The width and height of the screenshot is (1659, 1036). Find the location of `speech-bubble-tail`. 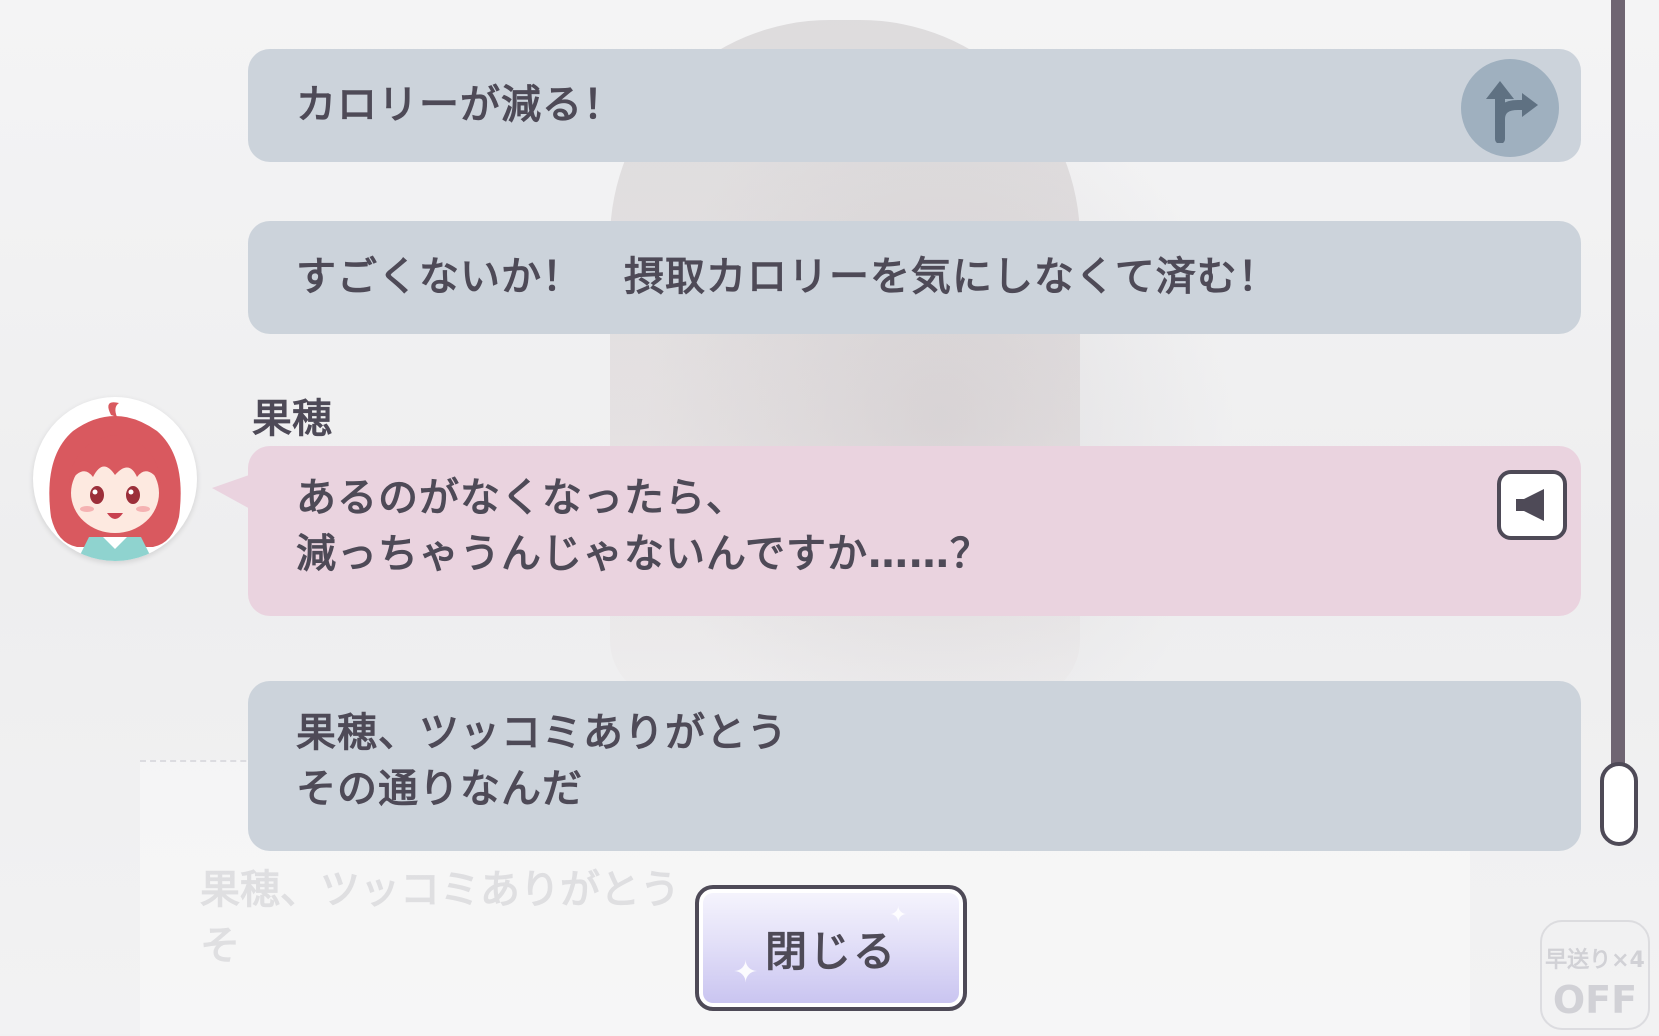

speech-bubble-tail is located at coordinates (232, 492).